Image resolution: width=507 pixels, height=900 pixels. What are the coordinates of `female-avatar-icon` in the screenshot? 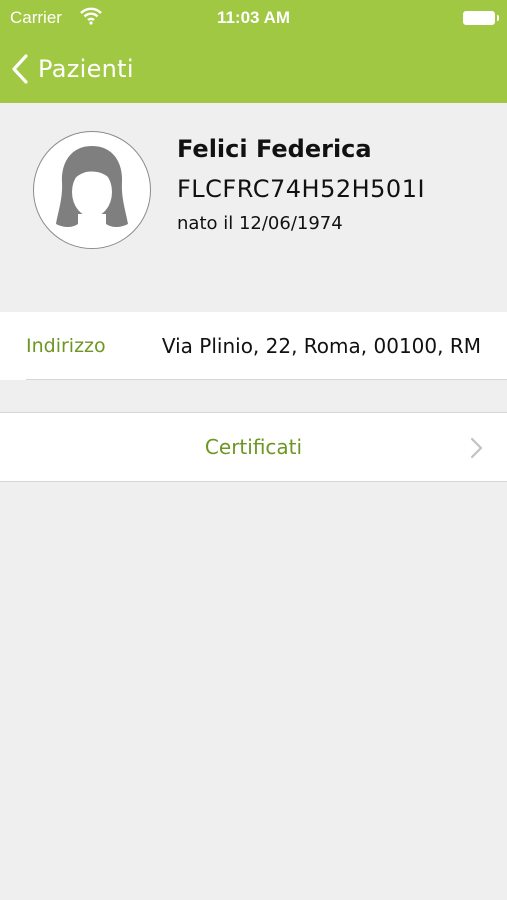 It's located at (92, 190).